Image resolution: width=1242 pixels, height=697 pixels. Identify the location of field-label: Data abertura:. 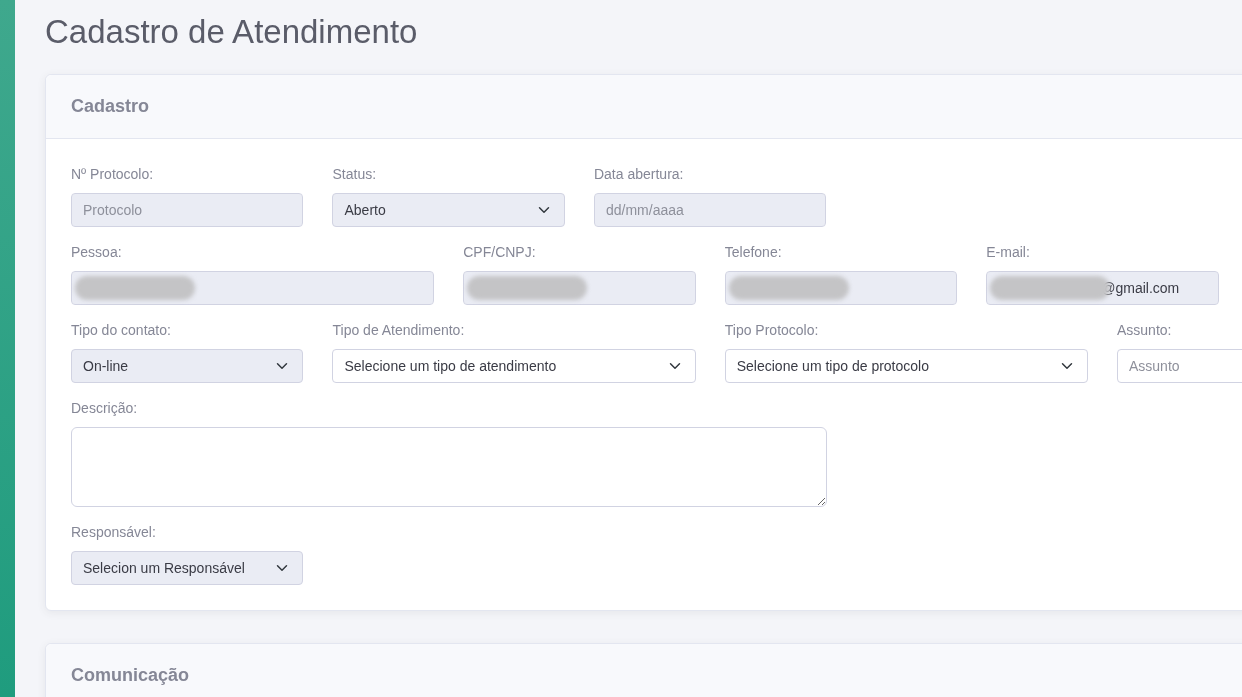
(638, 175).